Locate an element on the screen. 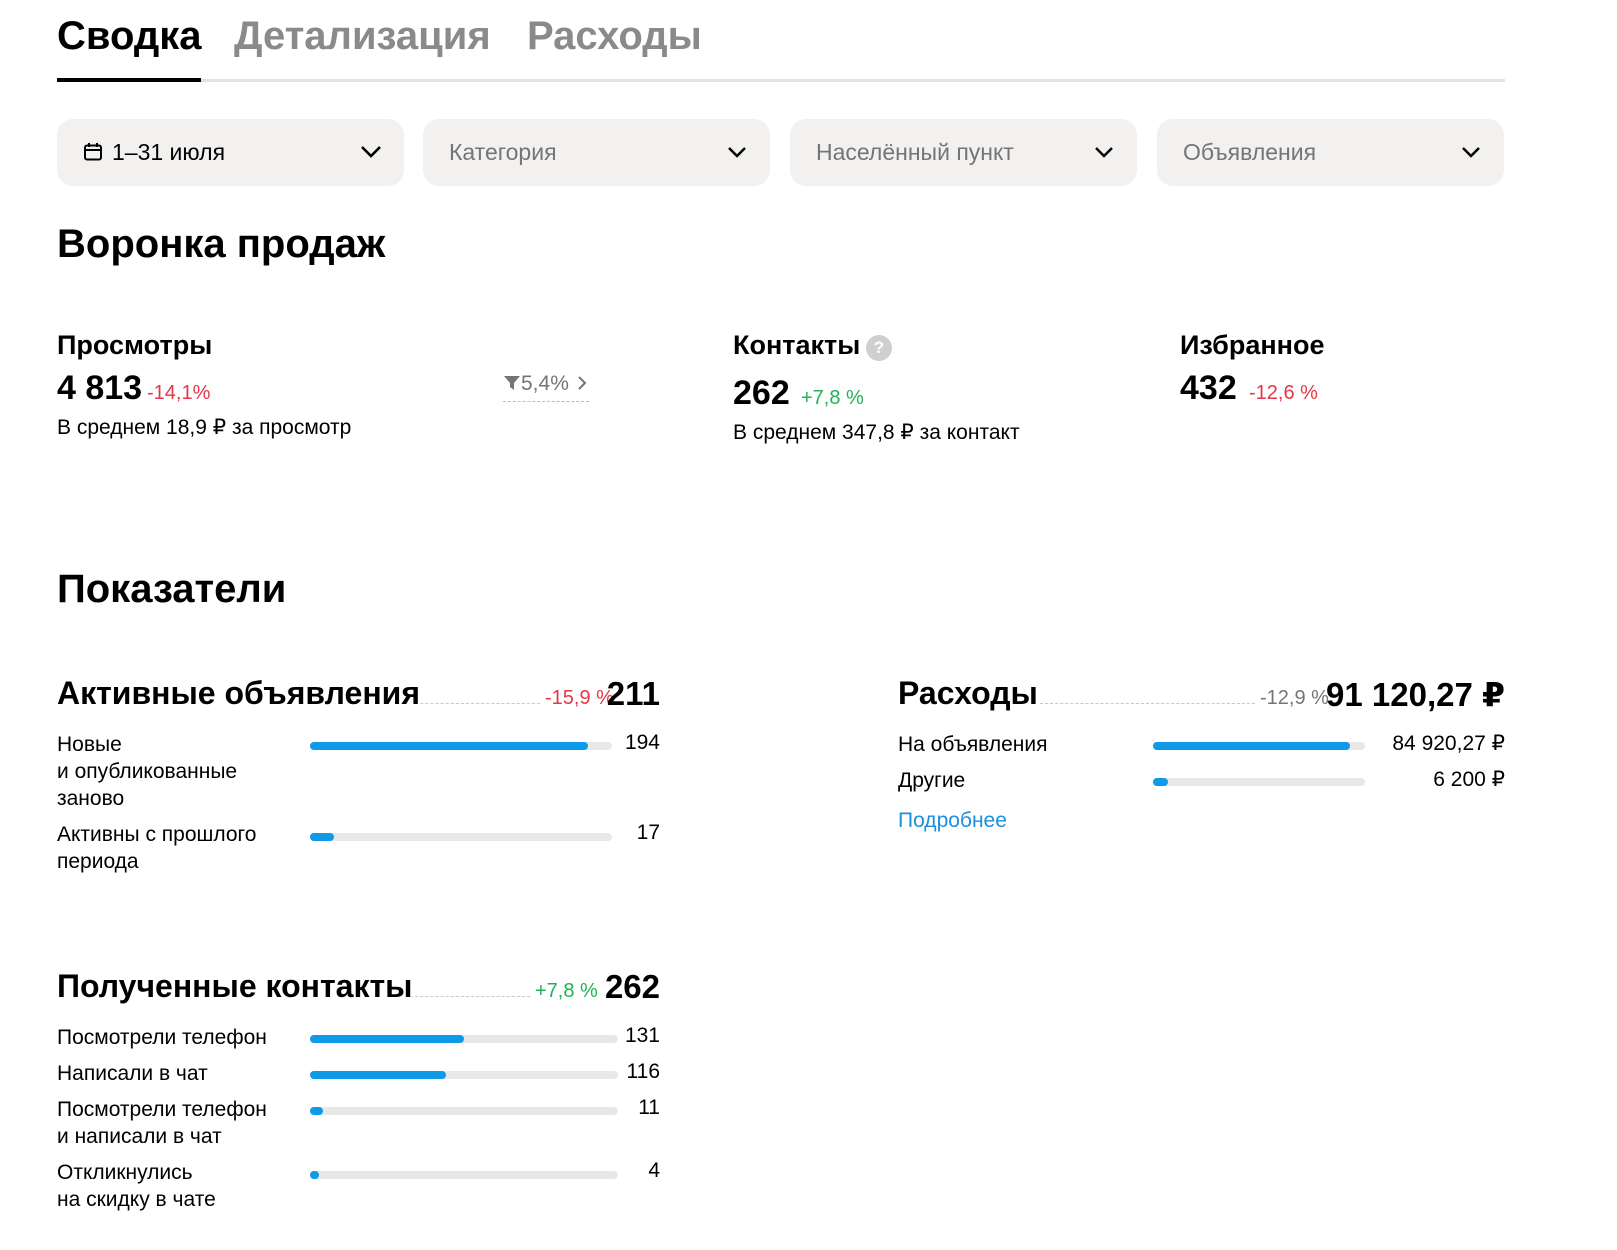 The height and width of the screenshot is (1250, 1617). city-dropdown: Населённый пункт is located at coordinates (963, 152).